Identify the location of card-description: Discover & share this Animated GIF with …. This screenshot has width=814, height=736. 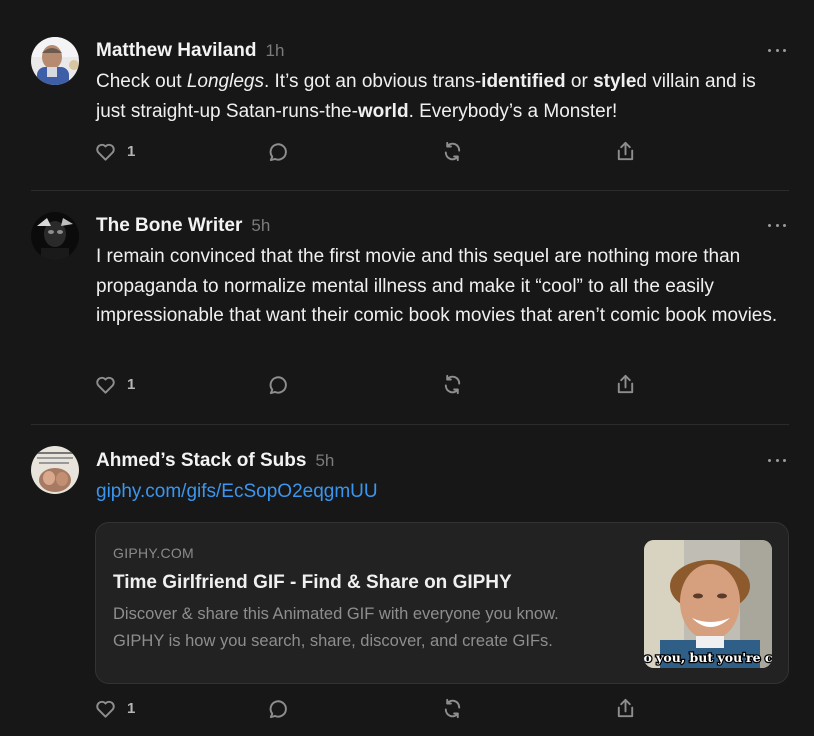
(336, 627).